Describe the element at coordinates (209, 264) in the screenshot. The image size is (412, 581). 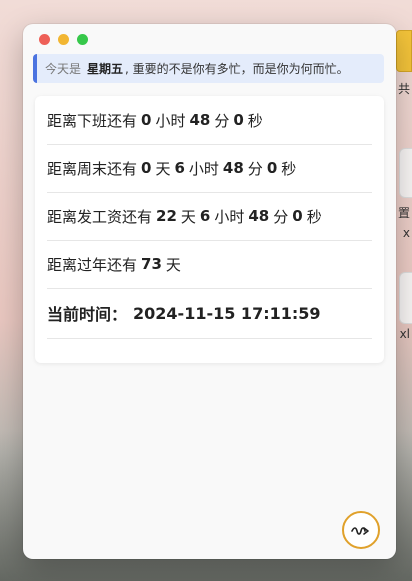
I see `countdown-new-year: 距离过年还有 73 天` at that location.